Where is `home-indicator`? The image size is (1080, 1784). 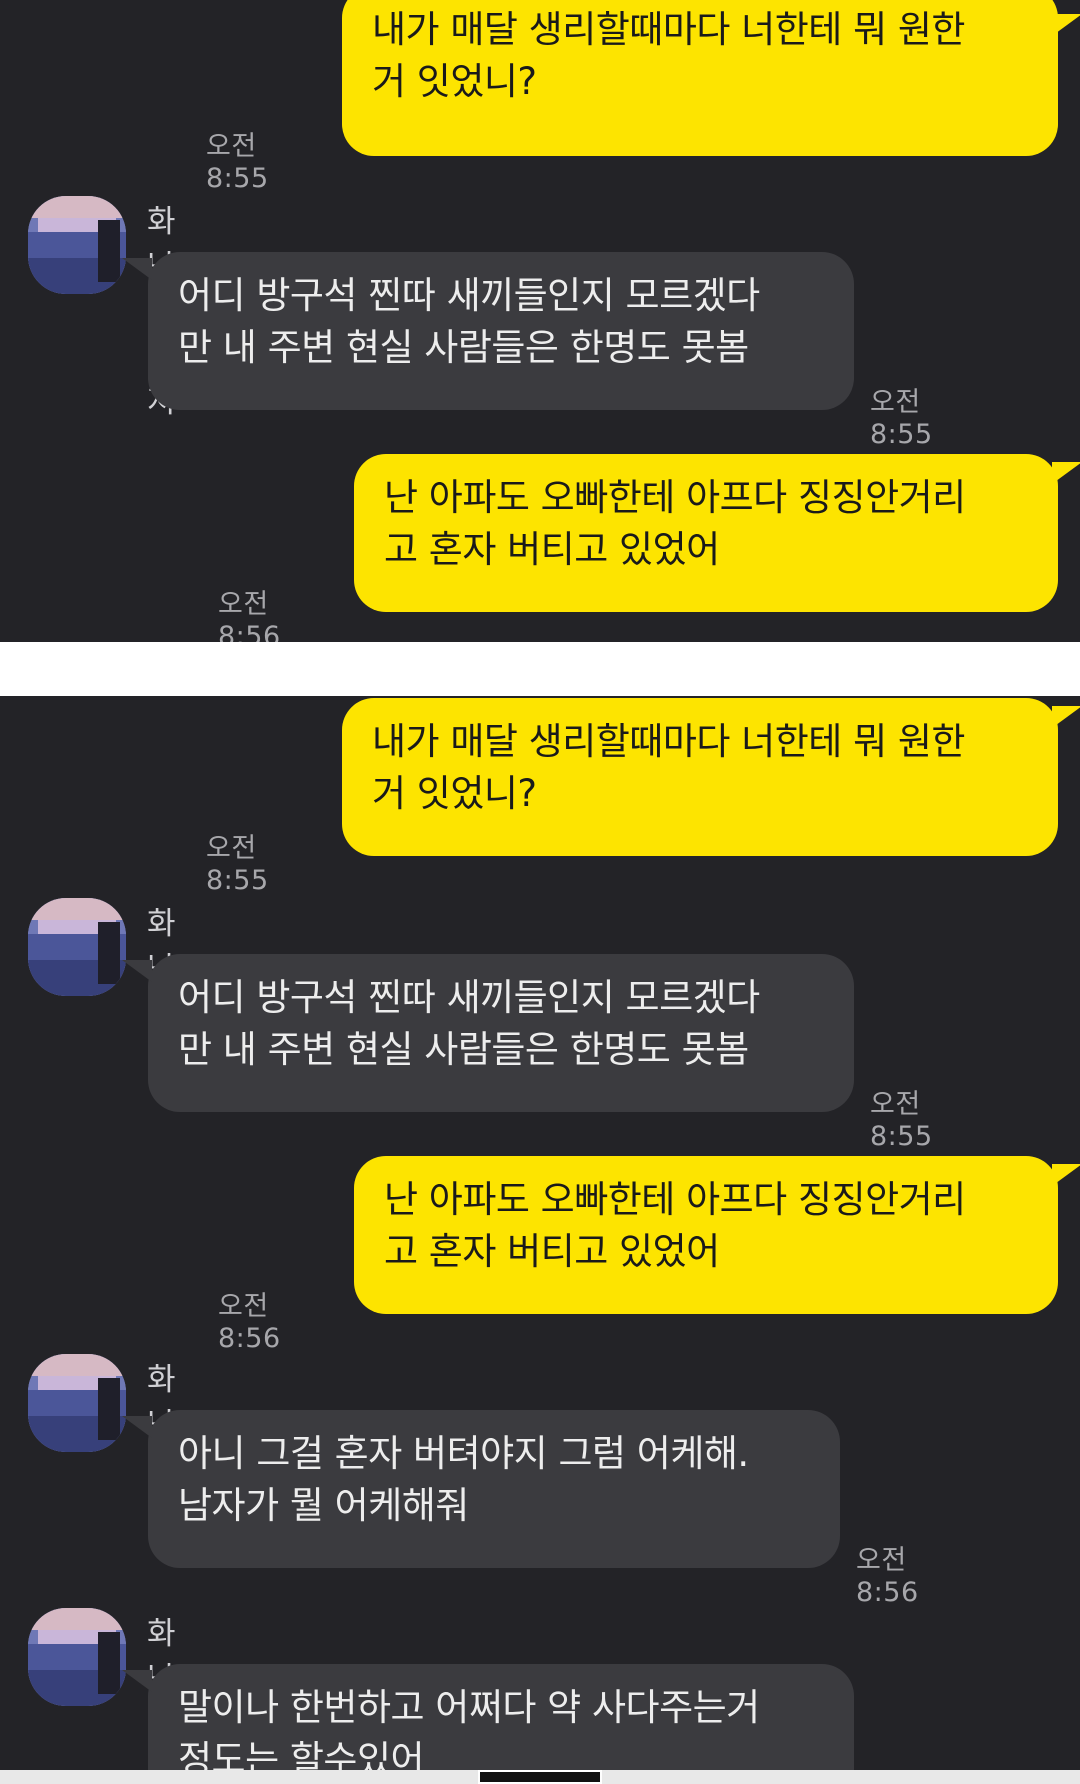
home-indicator is located at coordinates (540, 1777).